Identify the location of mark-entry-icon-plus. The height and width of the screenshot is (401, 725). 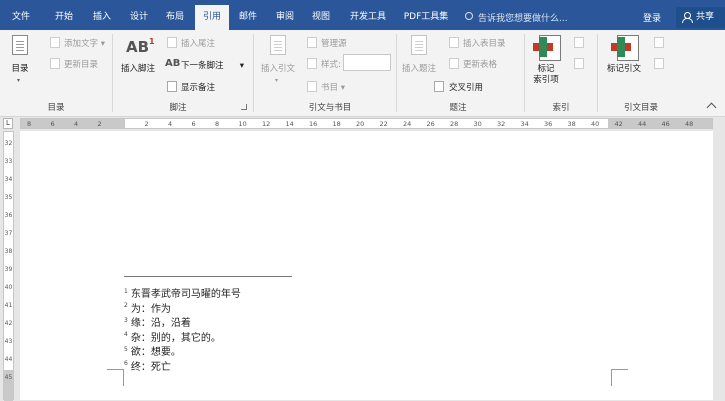
(543, 47).